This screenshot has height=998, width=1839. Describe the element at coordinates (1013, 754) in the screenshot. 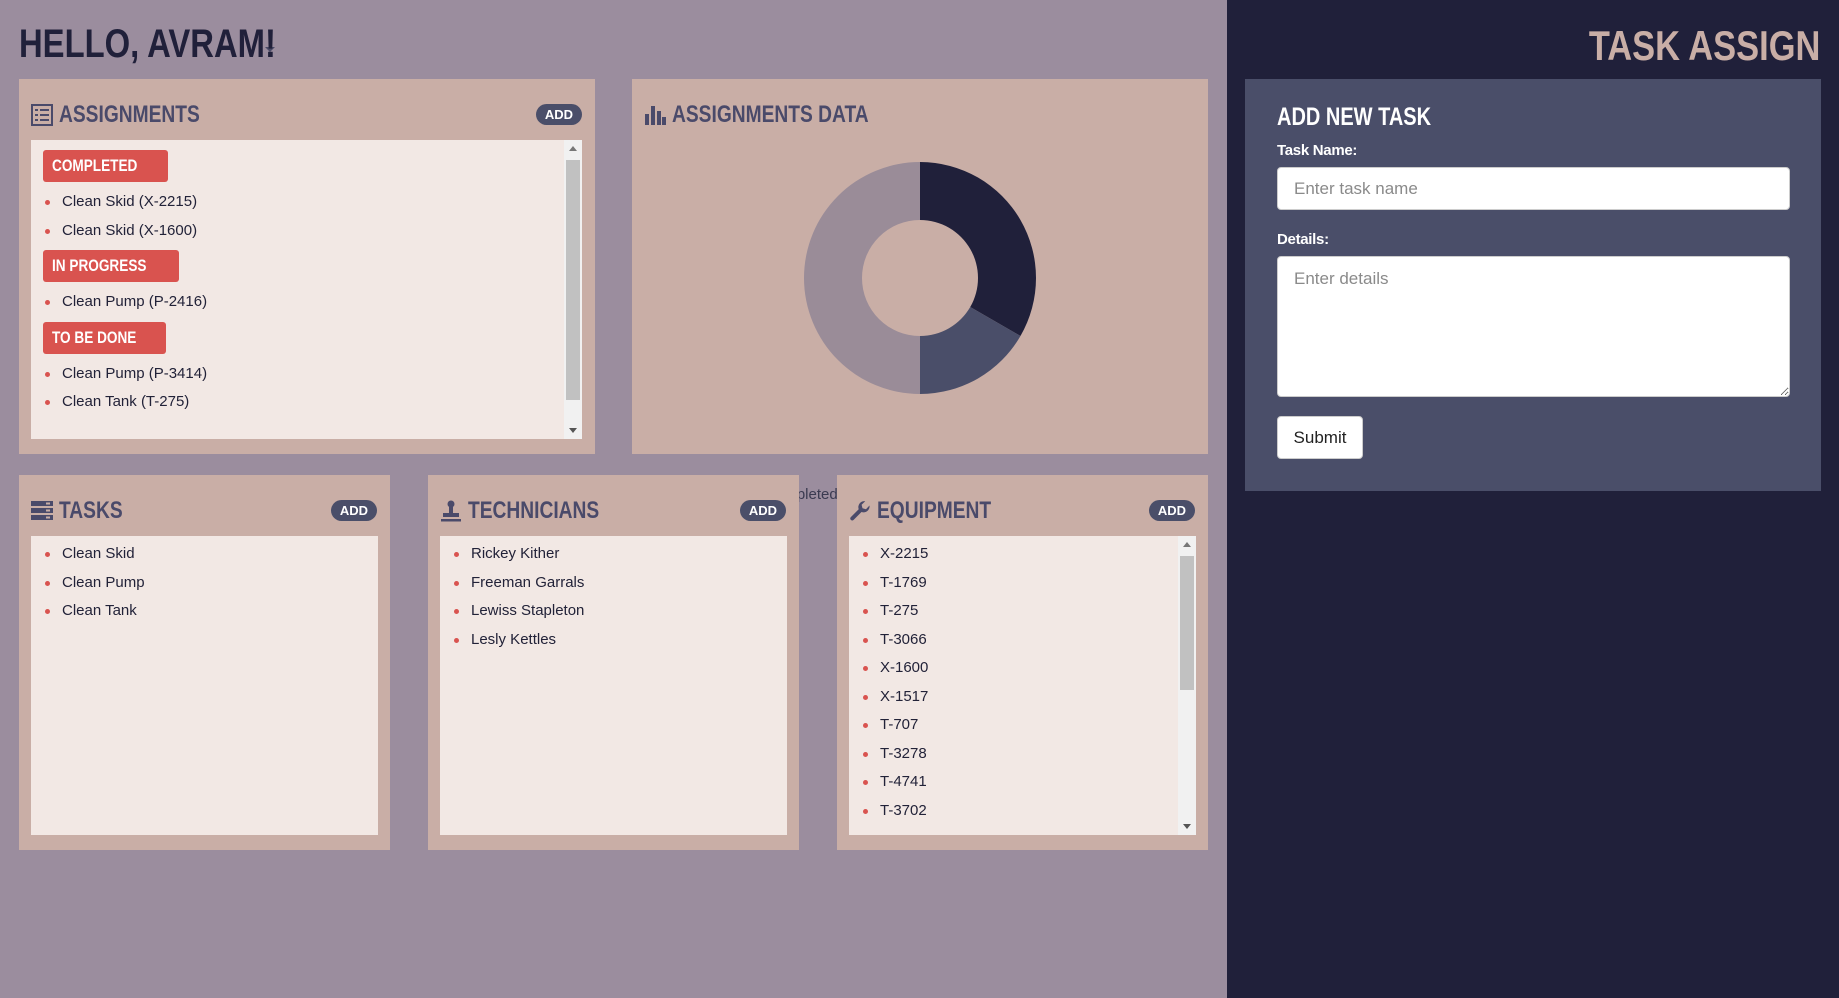

I see `list-item: T-3278` at that location.